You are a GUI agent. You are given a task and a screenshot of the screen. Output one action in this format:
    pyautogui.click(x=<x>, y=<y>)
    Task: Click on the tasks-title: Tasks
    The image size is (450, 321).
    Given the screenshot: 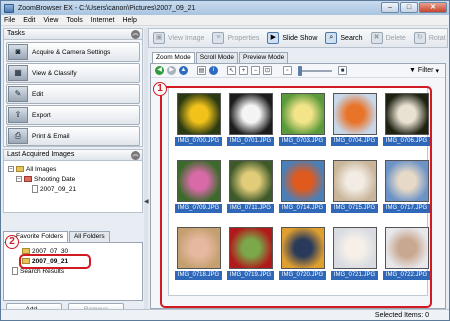 What is the action you would take?
    pyautogui.click(x=16, y=33)
    